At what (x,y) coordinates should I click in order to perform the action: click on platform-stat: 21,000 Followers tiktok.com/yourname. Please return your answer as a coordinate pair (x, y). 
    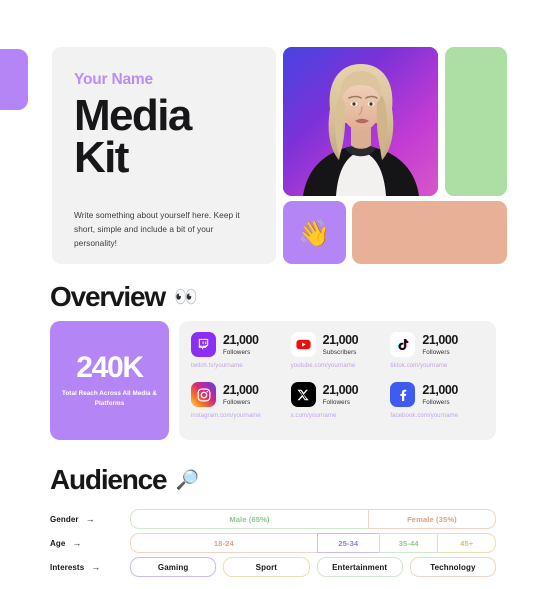
    Looking at the image, I should click on (437, 357).